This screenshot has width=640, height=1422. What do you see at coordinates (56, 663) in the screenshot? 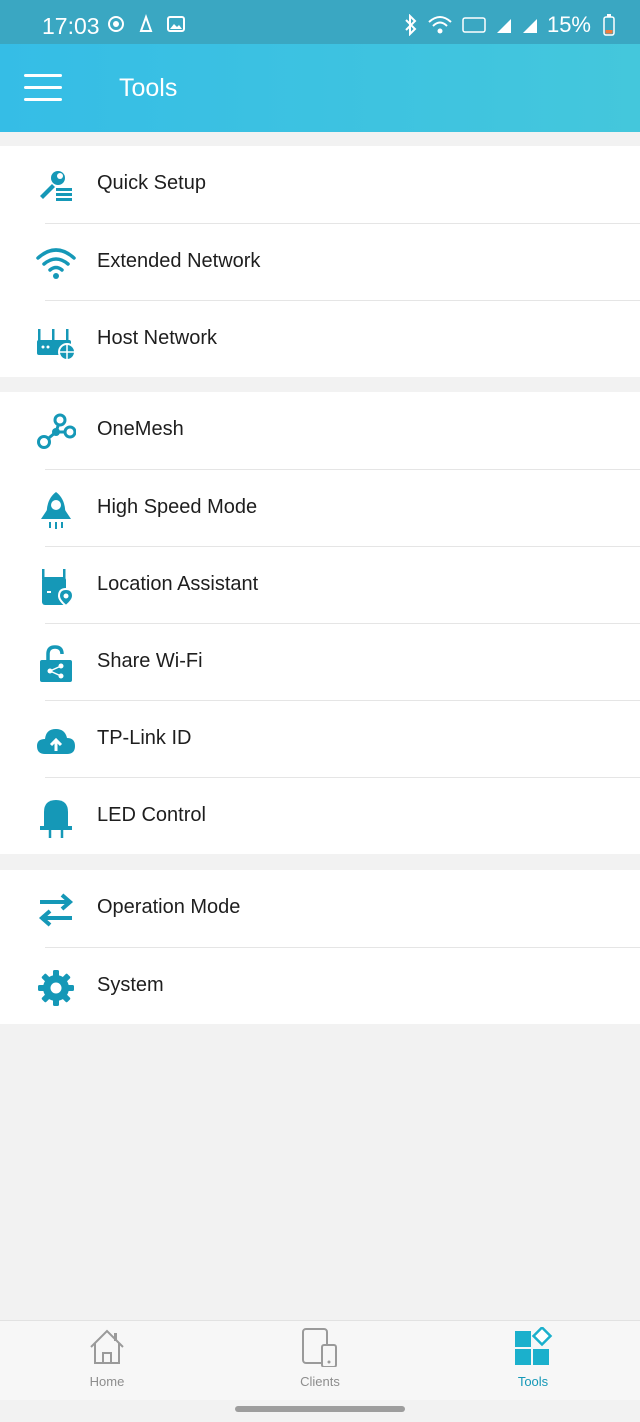
I see `share-lock-icon` at bounding box center [56, 663].